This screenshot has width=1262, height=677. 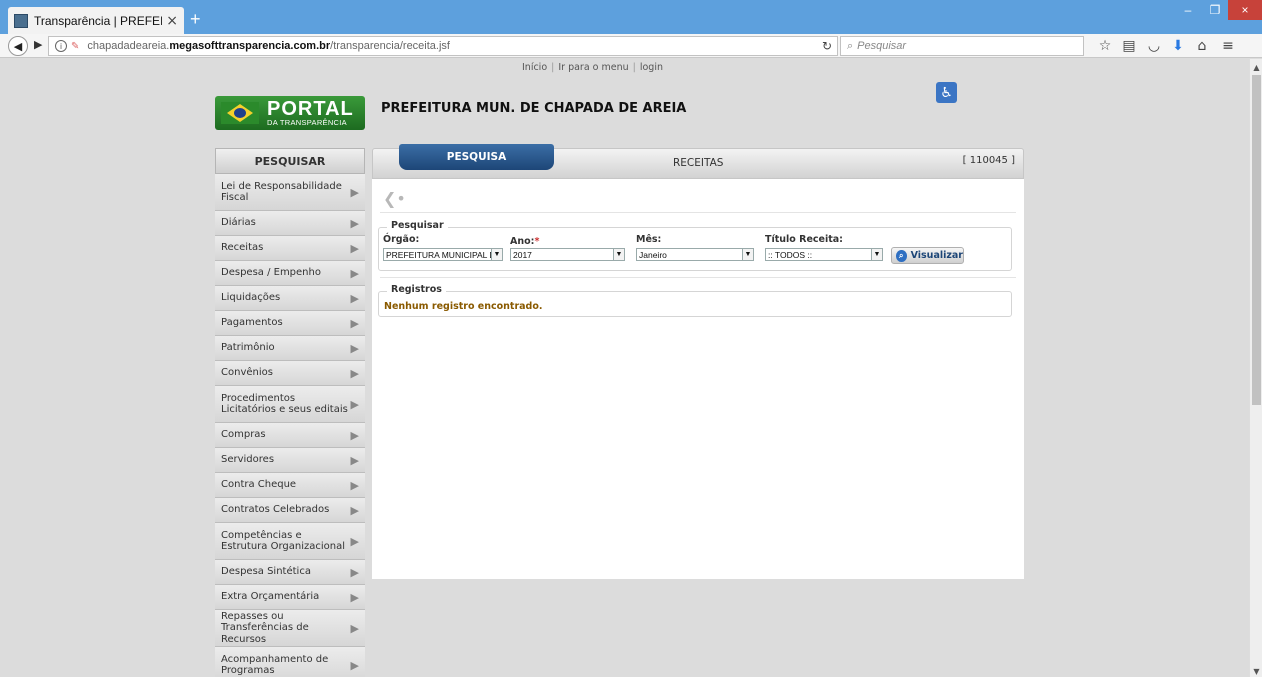 I want to click on sidebar-header: PESQUISAR, so click(x=290, y=161).